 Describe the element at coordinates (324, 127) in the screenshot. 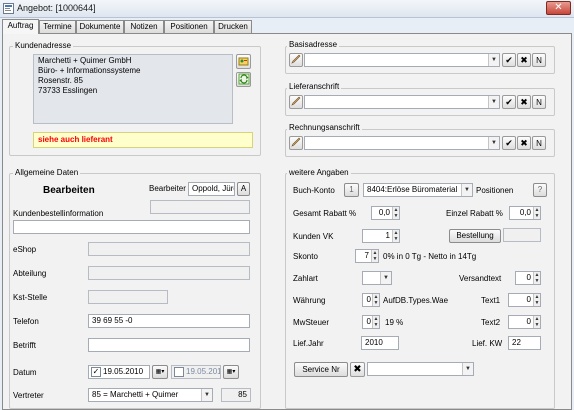

I see `rechnungsanschrift-legend: Rechnungsanschrift` at that location.